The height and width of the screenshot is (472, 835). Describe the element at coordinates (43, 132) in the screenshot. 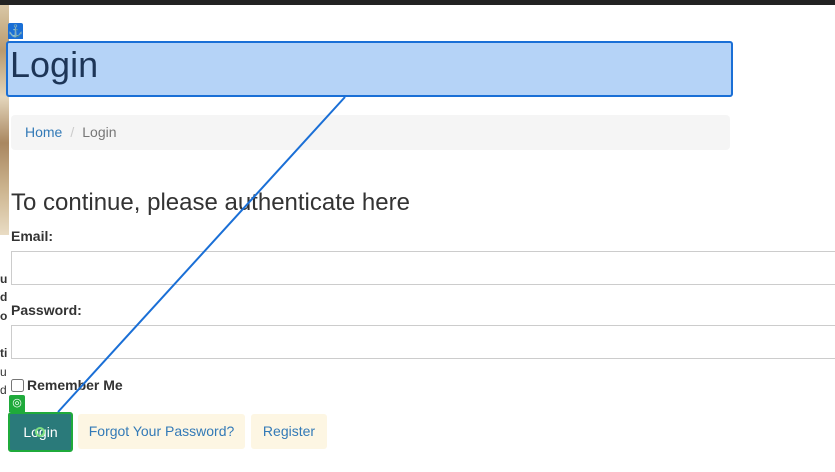

I see `breadcrumb-home-link: Home` at that location.